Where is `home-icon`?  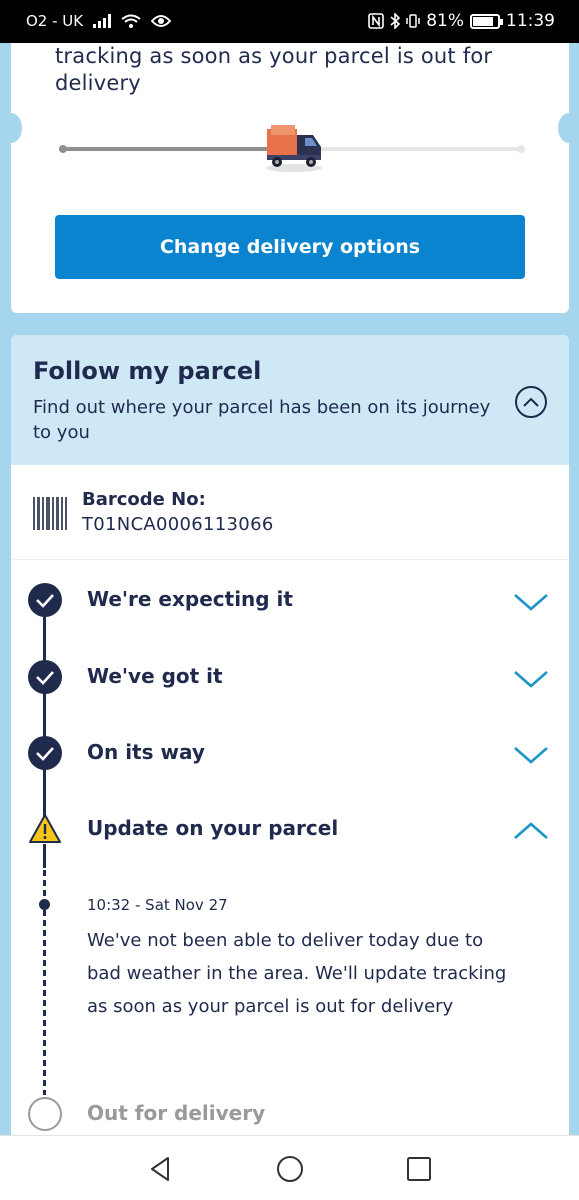 home-icon is located at coordinates (290, 1169).